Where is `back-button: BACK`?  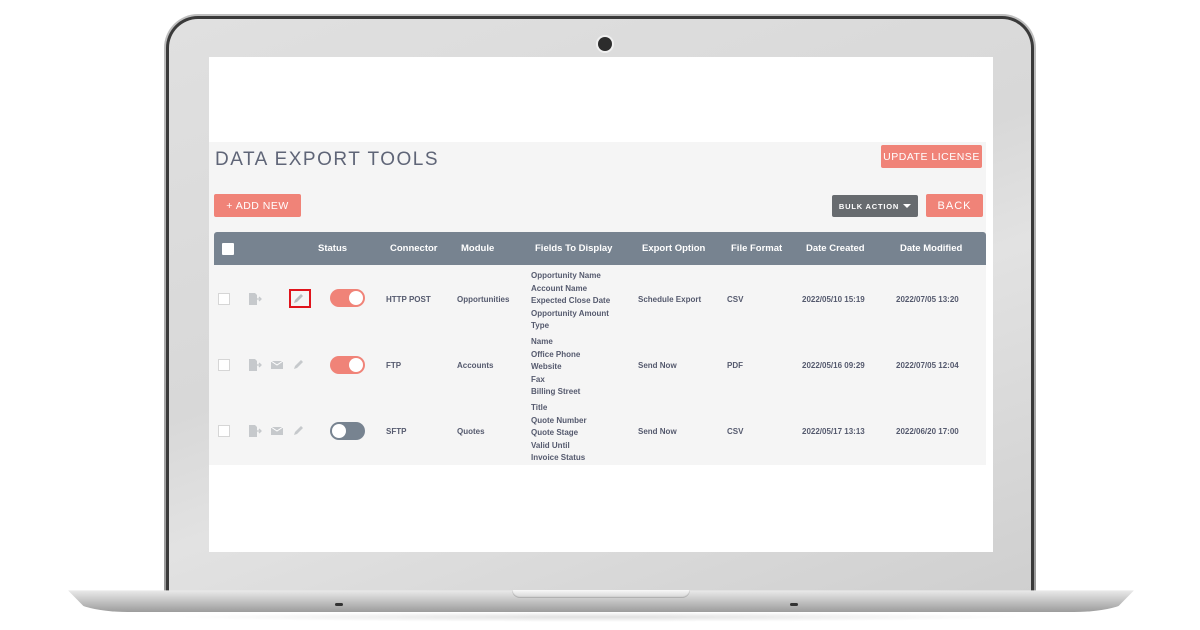
back-button: BACK is located at coordinates (954, 205).